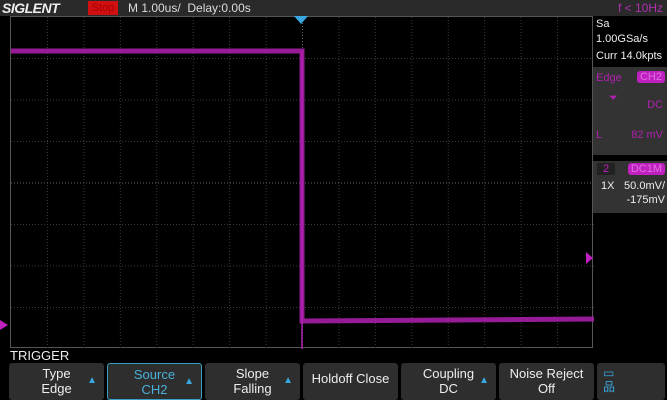 The height and width of the screenshot is (400, 667). What do you see at coordinates (655, 105) in the screenshot?
I see `trigger-coupling: DC` at bounding box center [655, 105].